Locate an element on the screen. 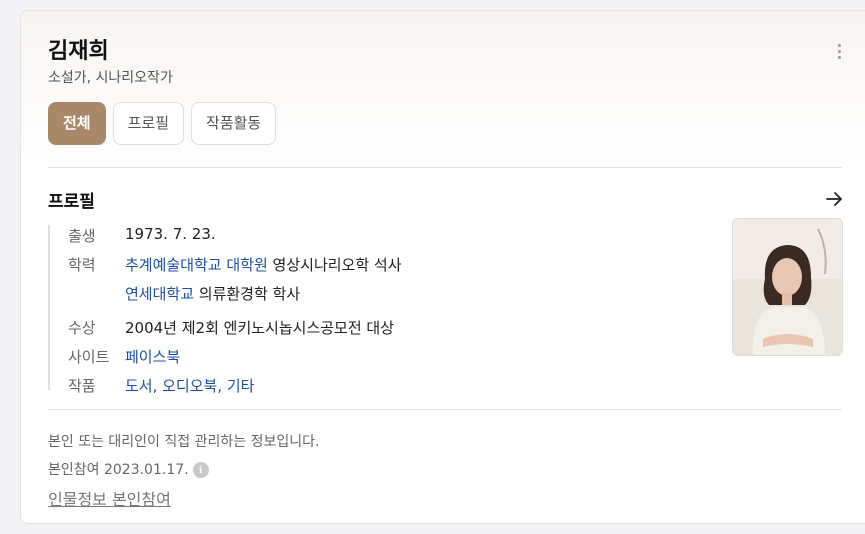  arrow-right-icon is located at coordinates (834, 199).